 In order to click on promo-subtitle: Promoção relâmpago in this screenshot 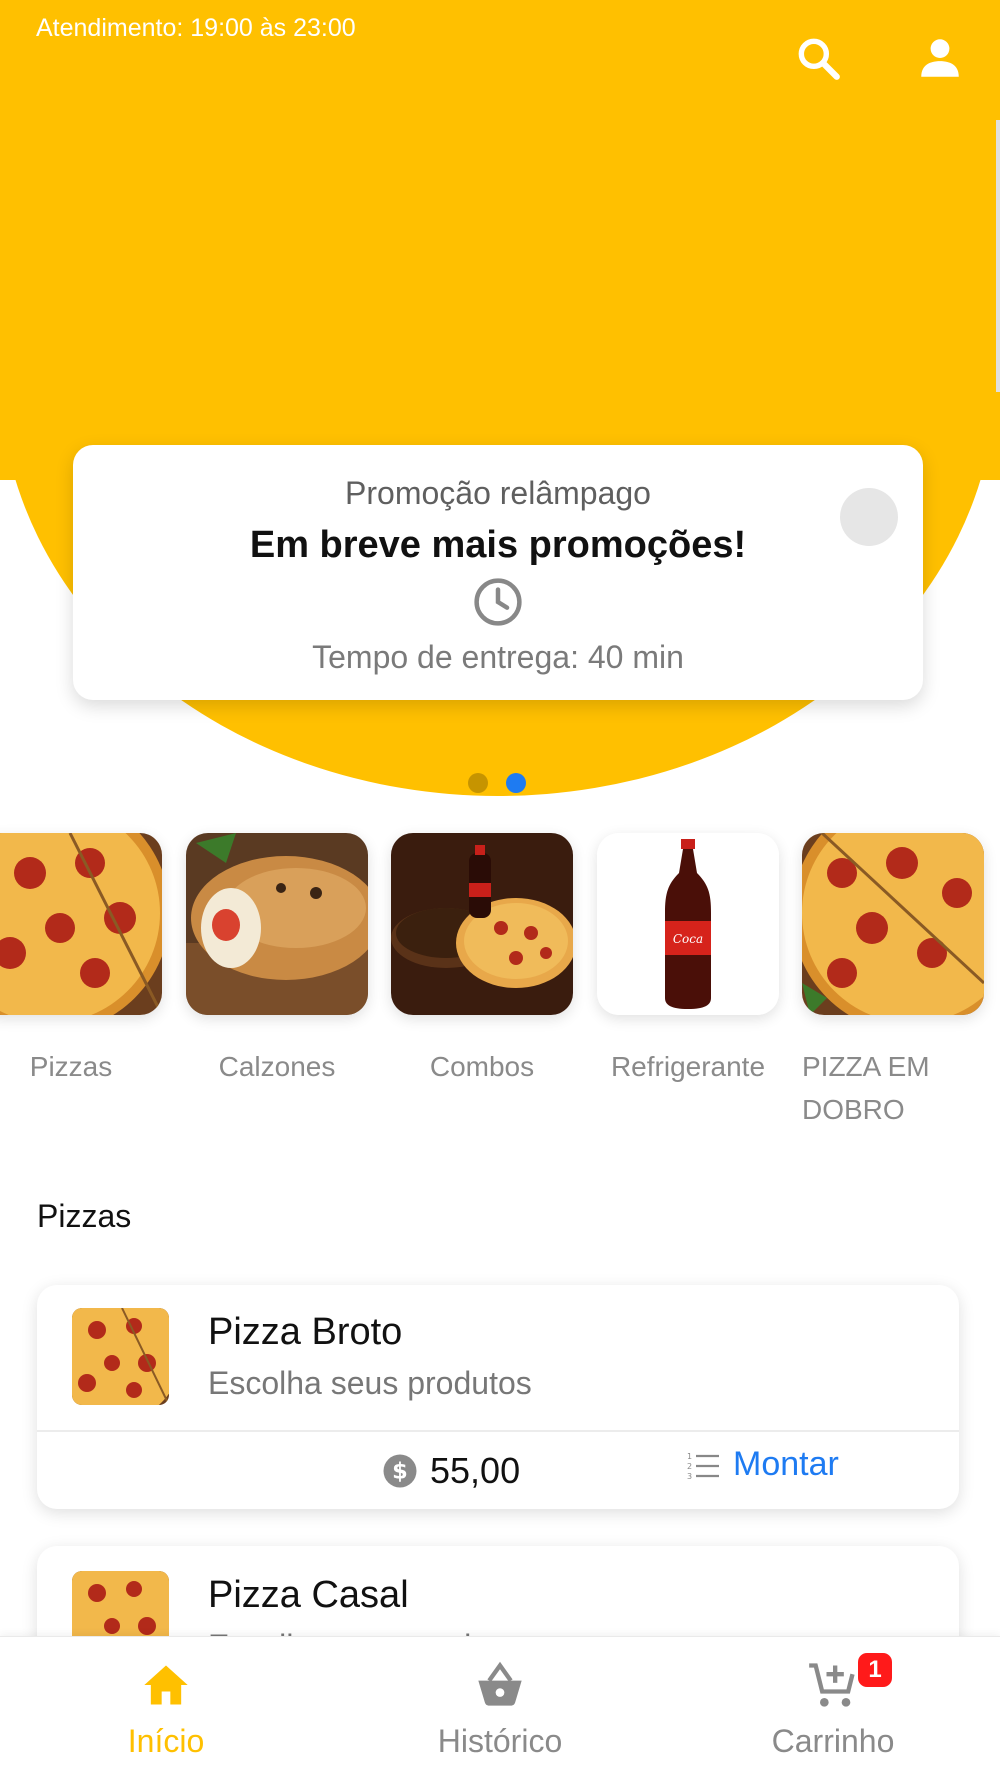, I will do `click(498, 493)`.